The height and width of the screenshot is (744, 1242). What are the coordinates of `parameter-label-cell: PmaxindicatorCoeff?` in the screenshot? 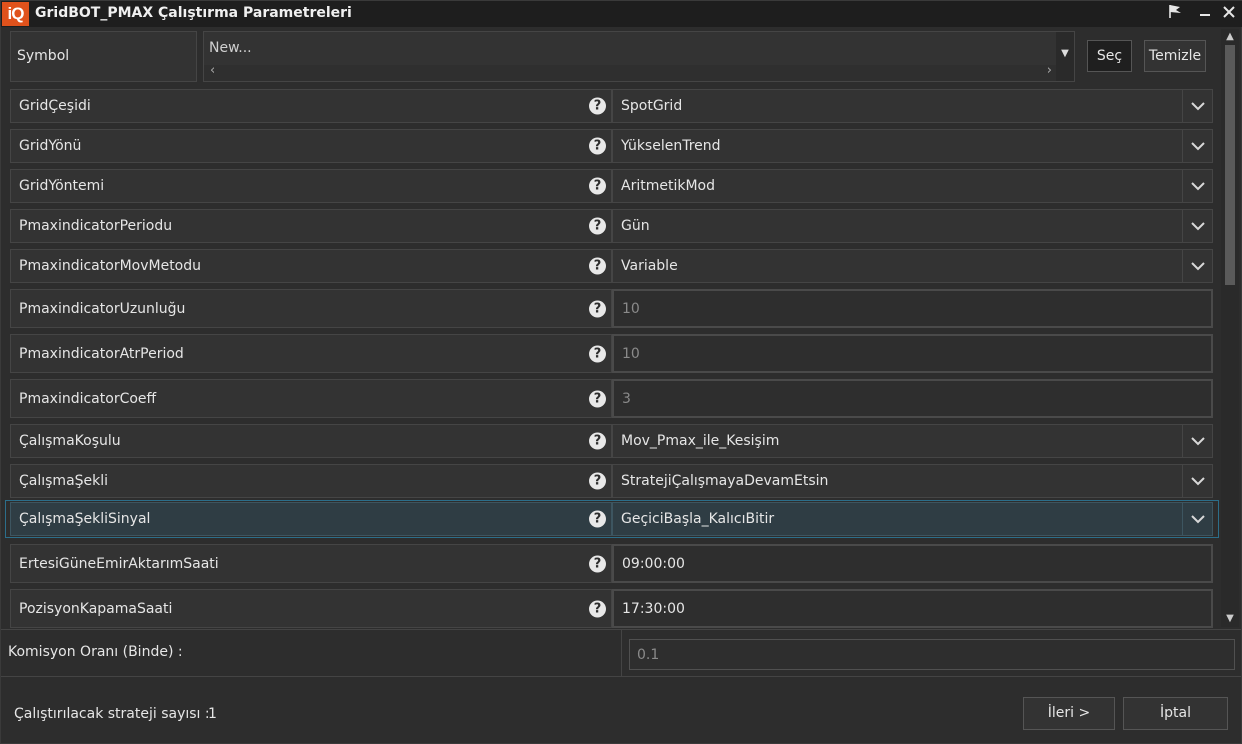 It's located at (311, 398).